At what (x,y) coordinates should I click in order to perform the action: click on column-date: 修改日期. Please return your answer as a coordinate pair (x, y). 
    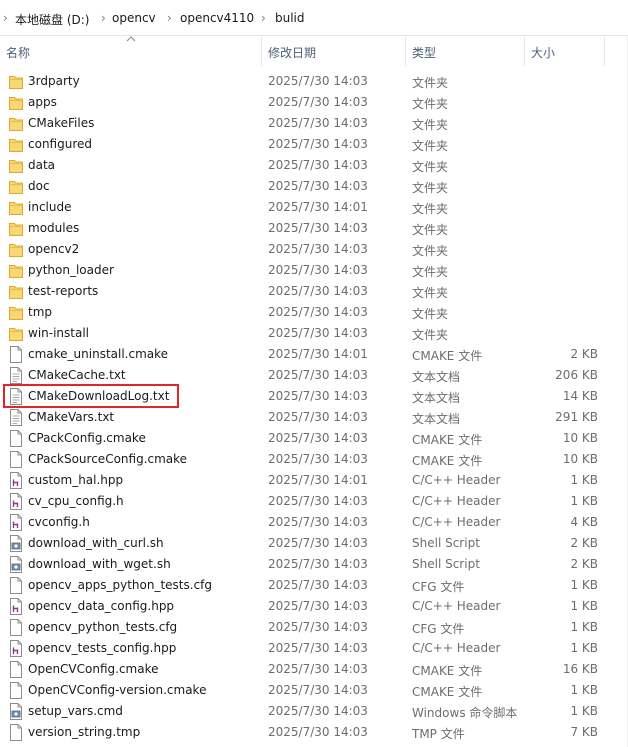
    Looking at the image, I should click on (334, 51).